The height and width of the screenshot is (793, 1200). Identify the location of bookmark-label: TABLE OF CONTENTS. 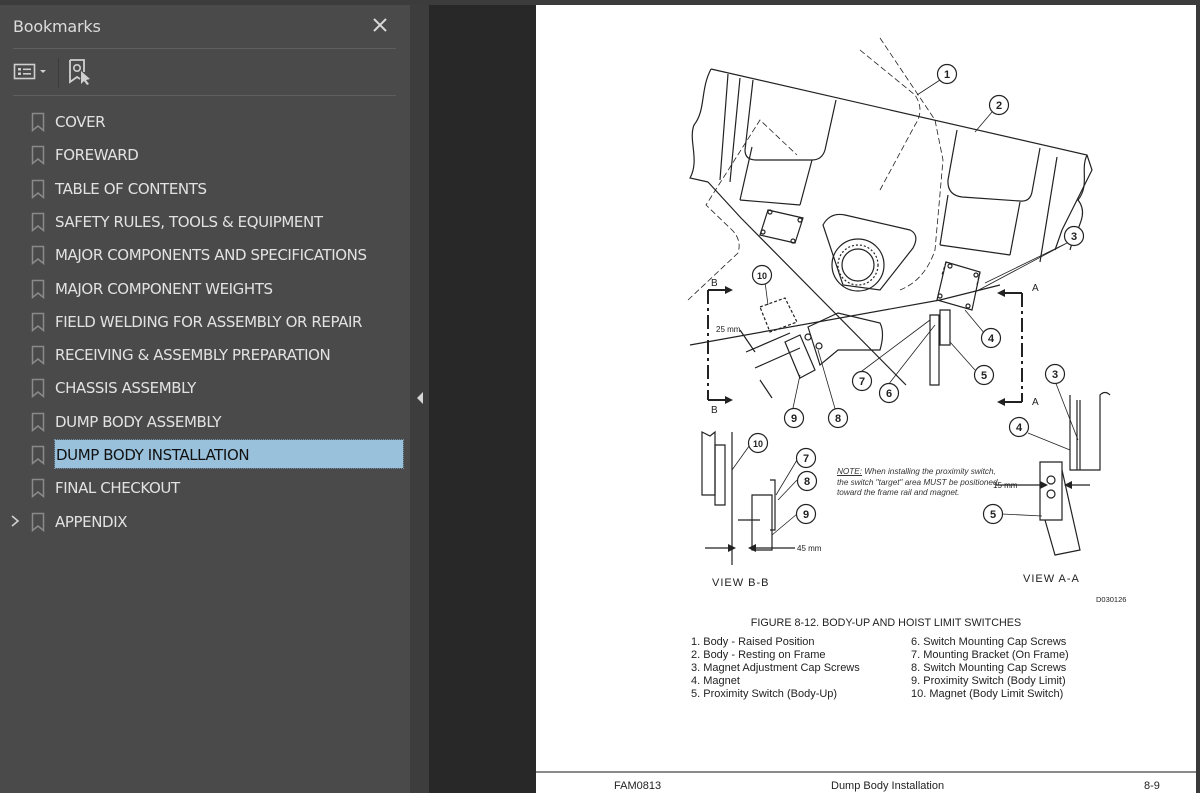
(131, 188).